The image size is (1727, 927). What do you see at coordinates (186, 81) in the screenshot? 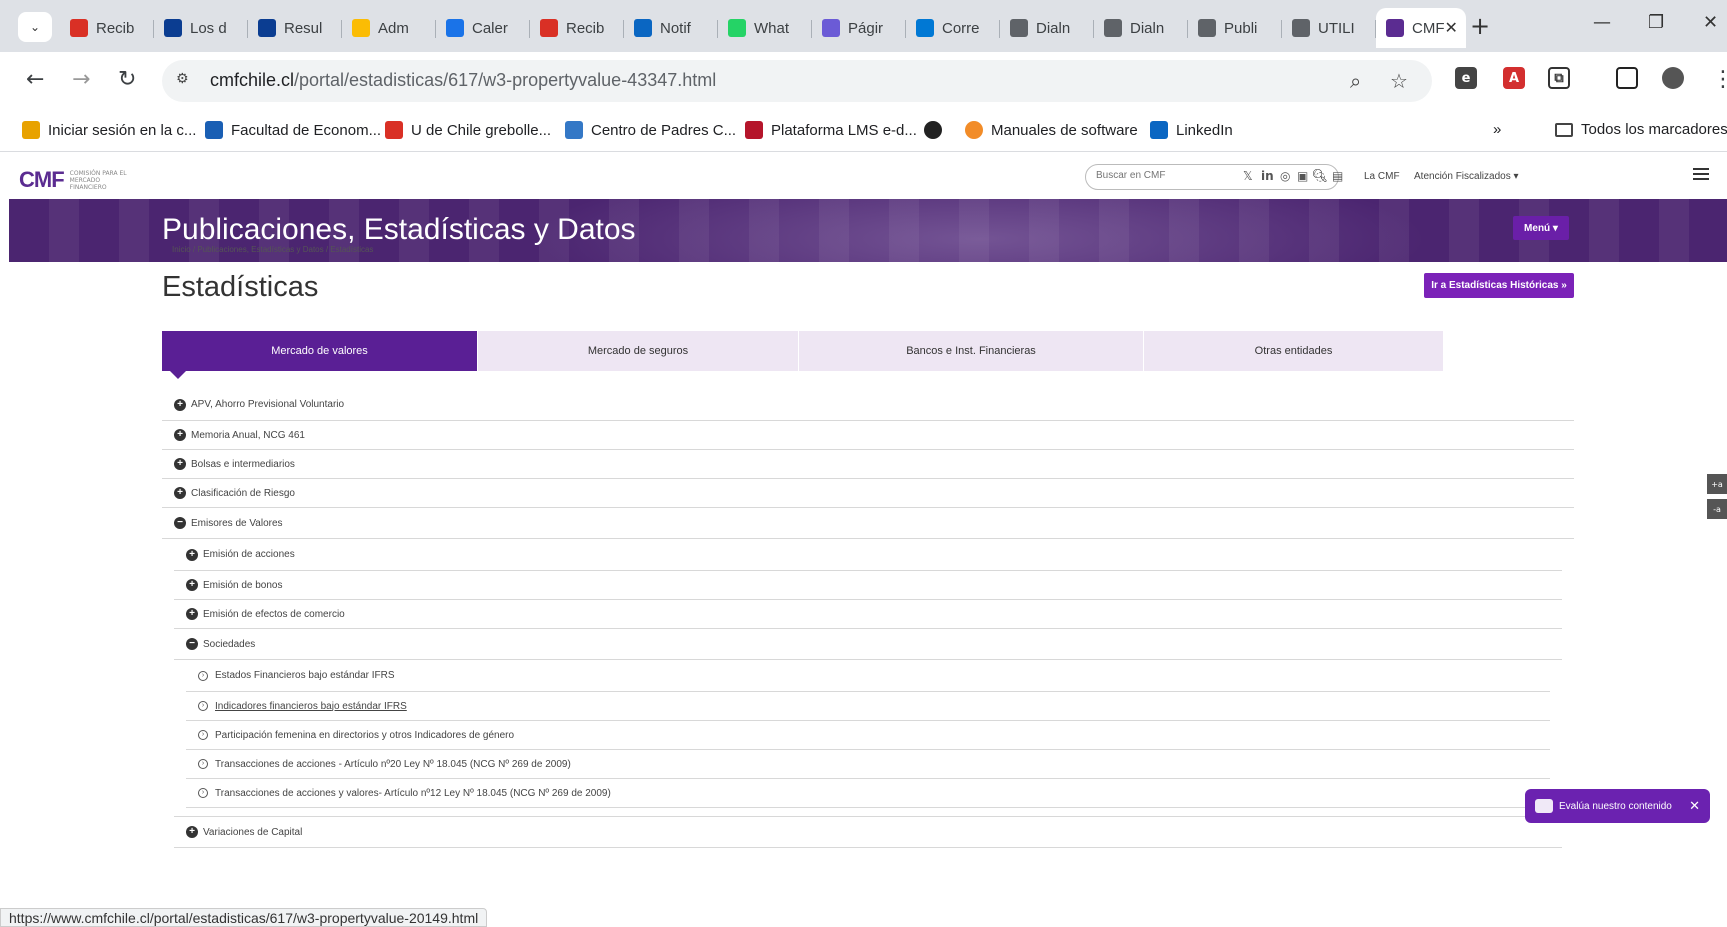
I see `site-info-icon: ⚙` at bounding box center [186, 81].